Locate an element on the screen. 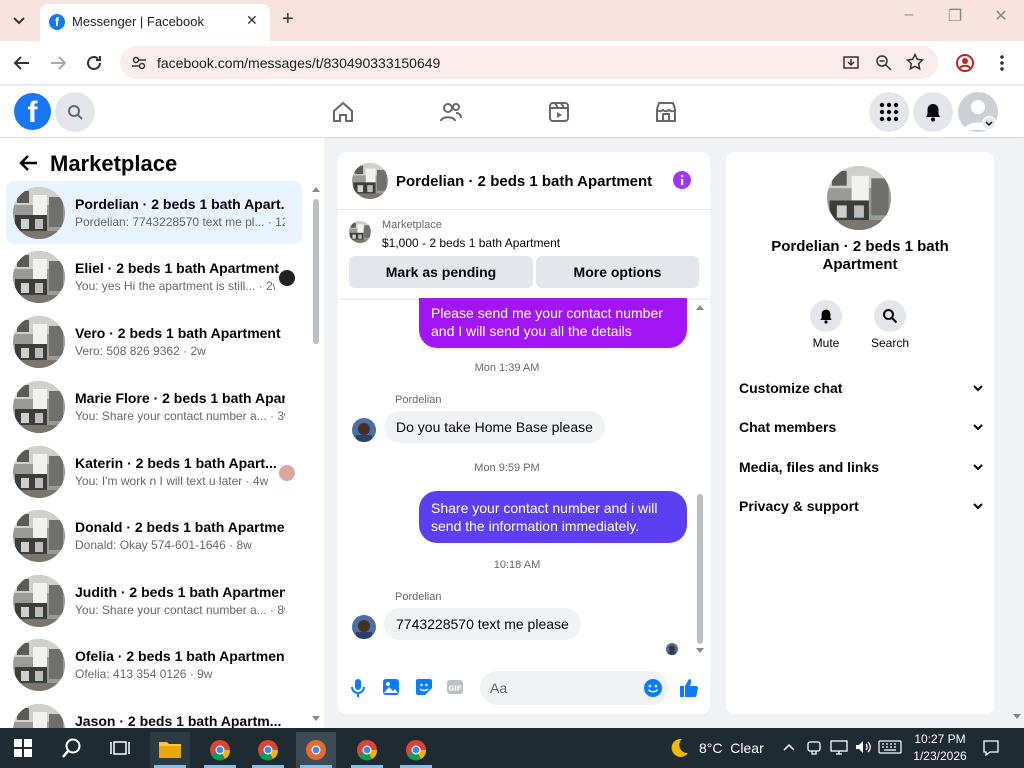 The width and height of the screenshot is (1024, 768). browser-toolbar: facebook.com/messages/t/830490333150649 is located at coordinates (512, 63).